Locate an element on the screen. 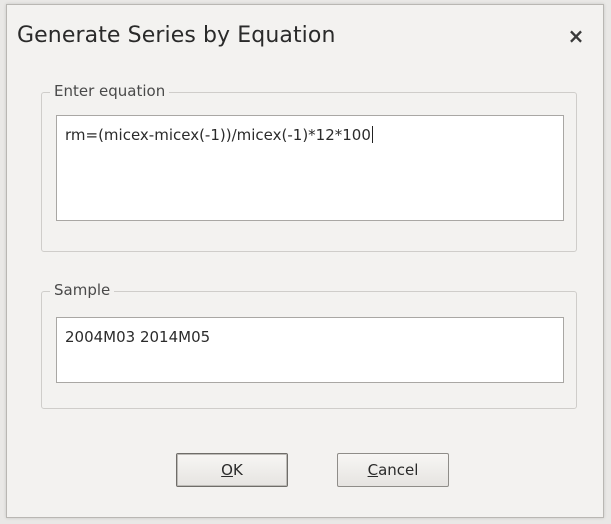  sample-input: 2004M03 2014M05 is located at coordinates (310, 350).